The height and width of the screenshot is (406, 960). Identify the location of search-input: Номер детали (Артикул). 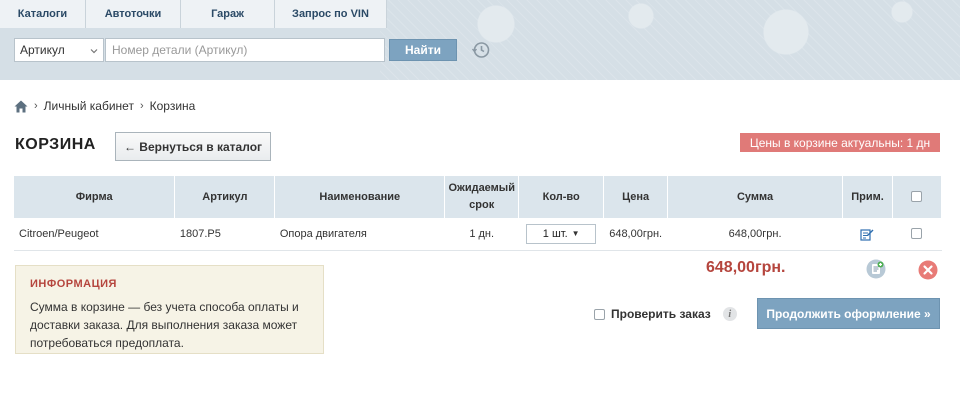
(245, 50).